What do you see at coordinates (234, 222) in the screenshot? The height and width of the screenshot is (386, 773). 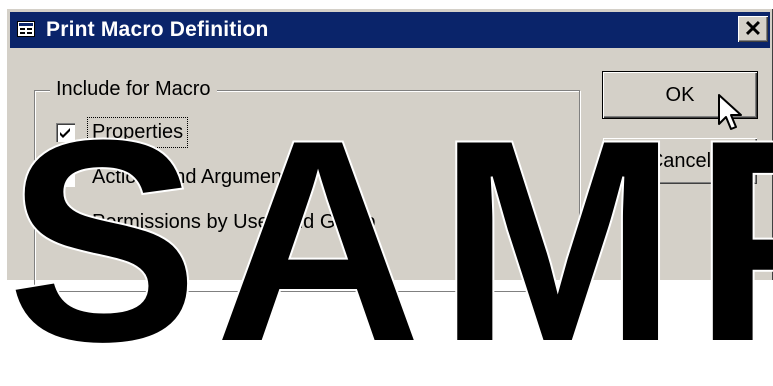 I see `checkbox-label: Permissions by User and Group` at bounding box center [234, 222].